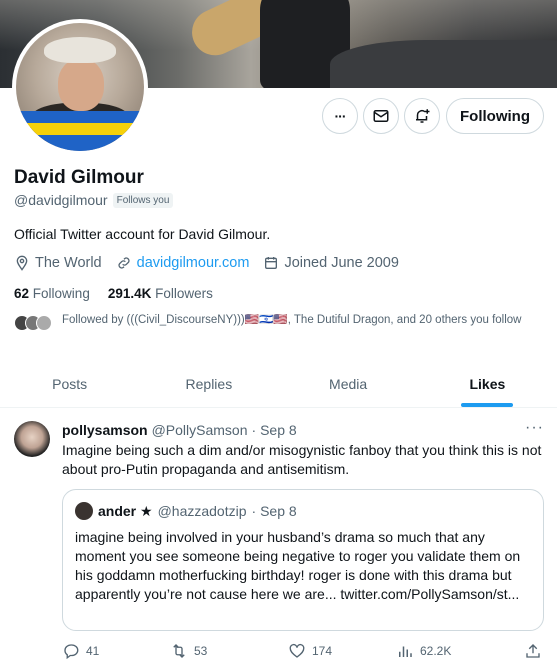  What do you see at coordinates (274, 511) in the screenshot?
I see `quote-date: · Sep 8` at bounding box center [274, 511].